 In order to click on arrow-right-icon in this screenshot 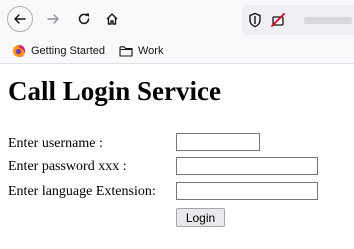, I will do `click(53, 19)`.